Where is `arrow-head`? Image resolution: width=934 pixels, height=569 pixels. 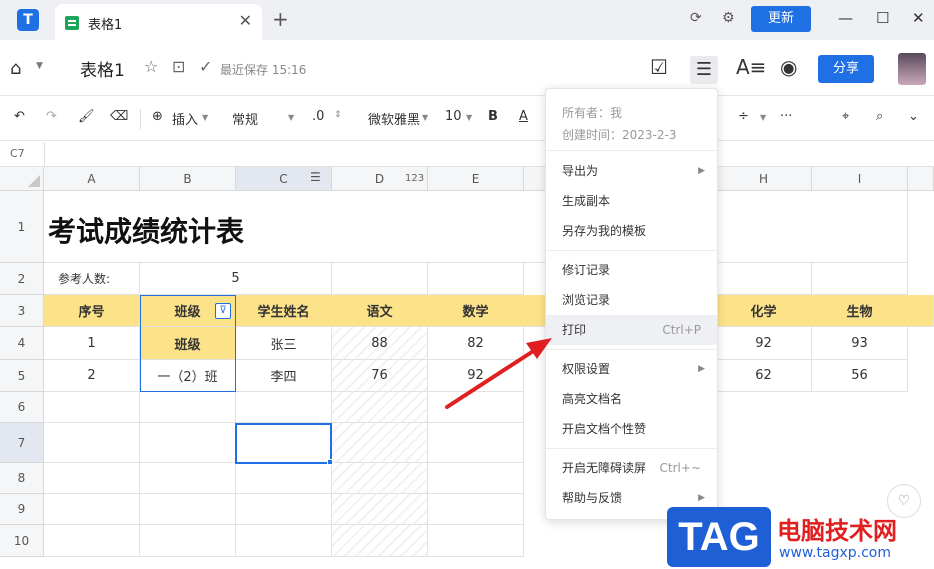 arrow-head is located at coordinates (539, 348).